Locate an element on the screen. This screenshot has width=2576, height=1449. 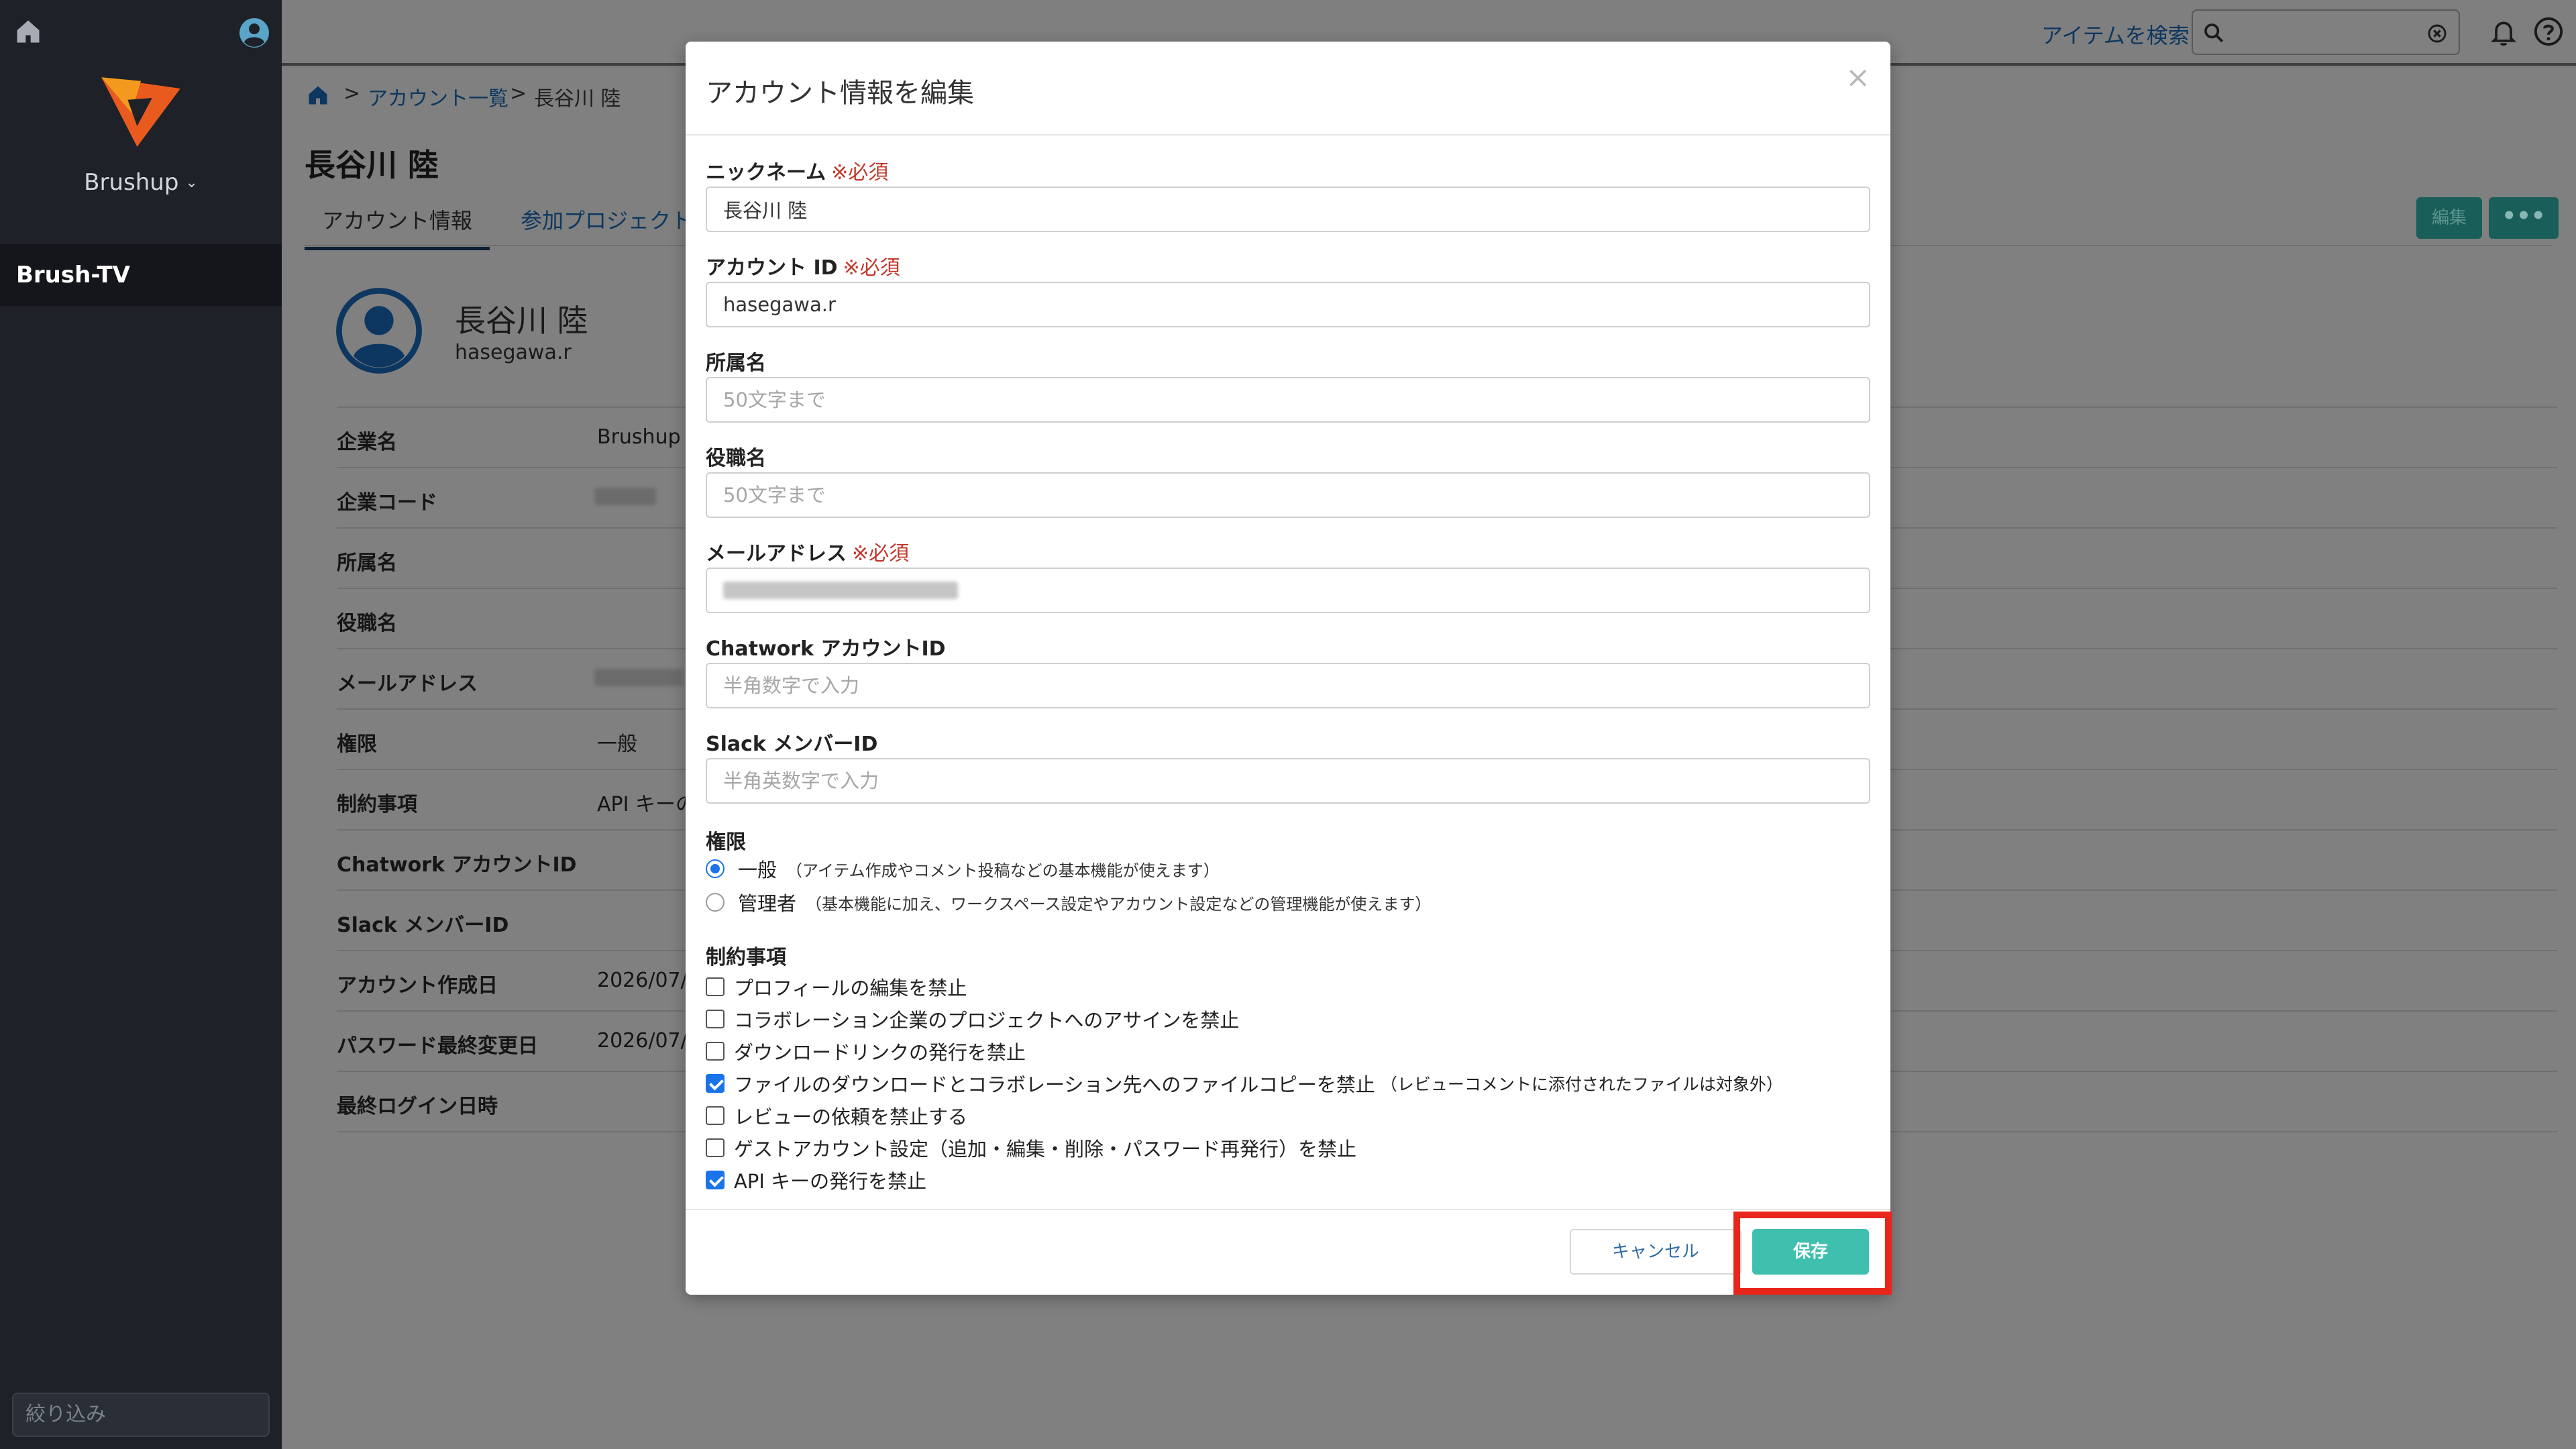
department-field is located at coordinates (1288, 400).